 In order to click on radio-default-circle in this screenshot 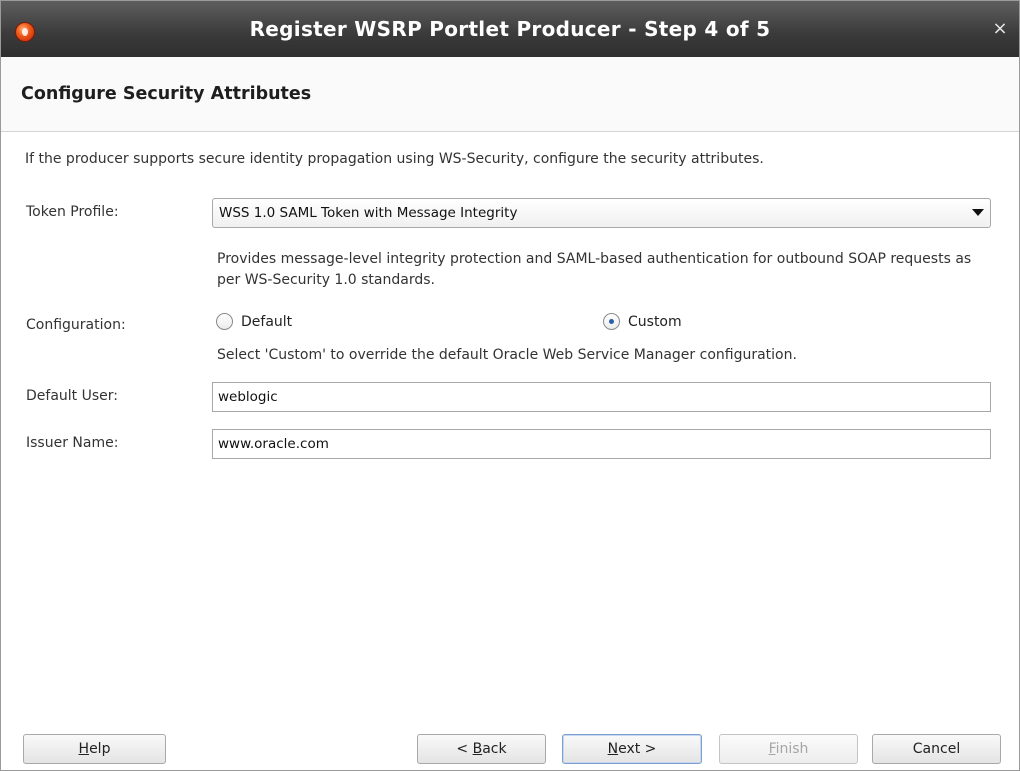, I will do `click(224, 321)`.